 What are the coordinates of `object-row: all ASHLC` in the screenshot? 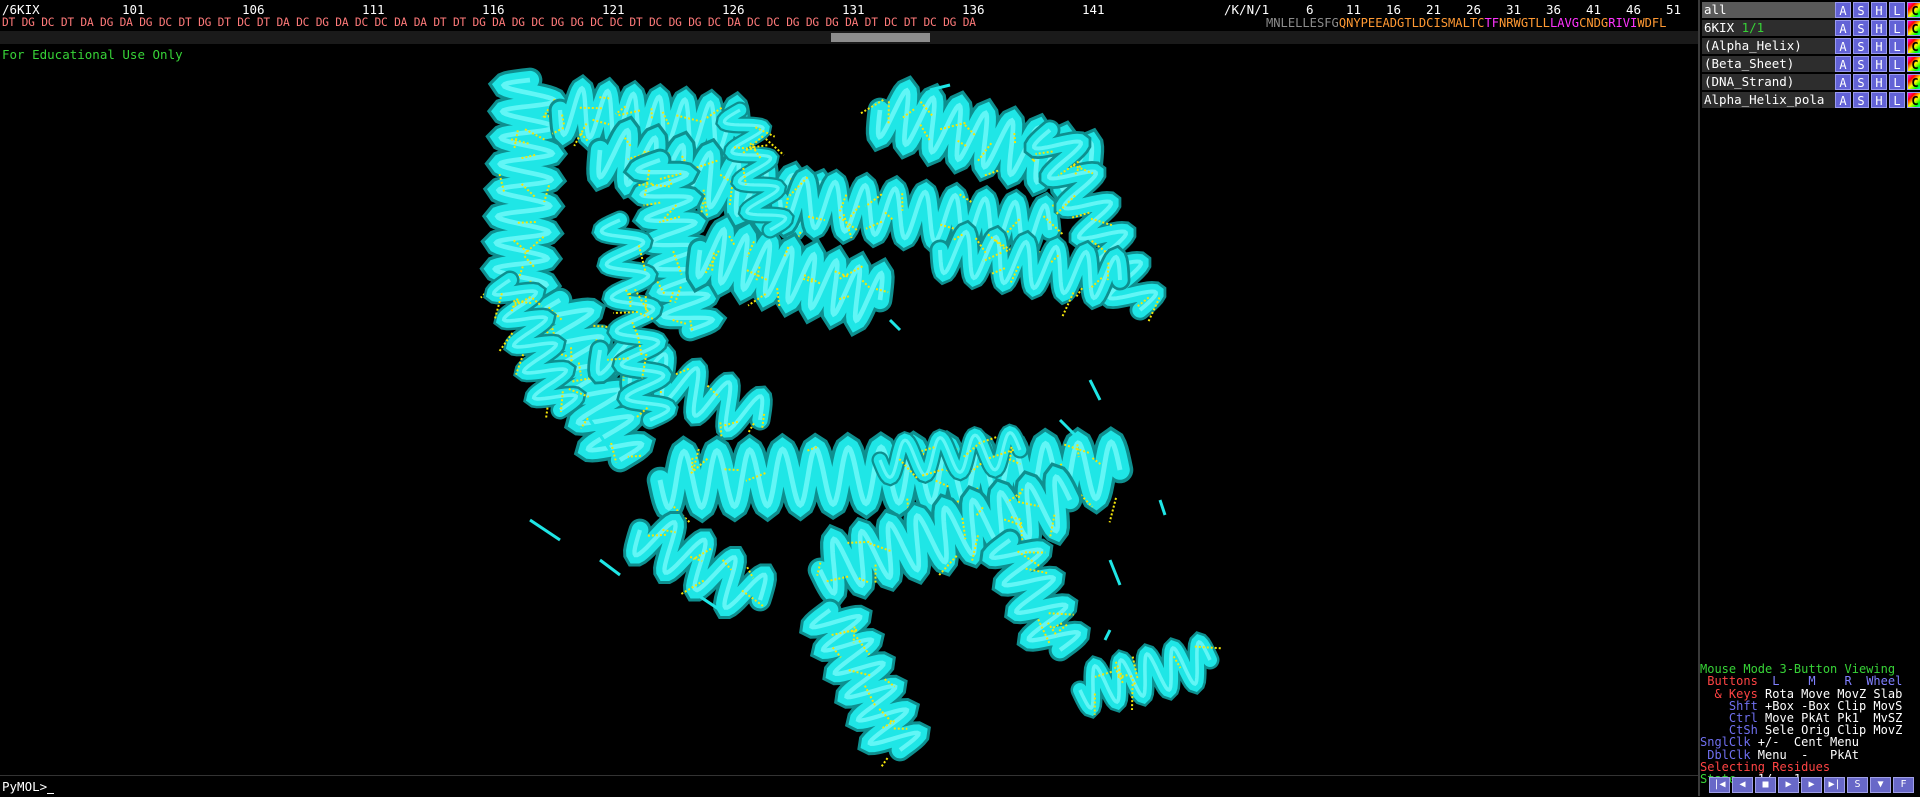 It's located at (1810, 10).